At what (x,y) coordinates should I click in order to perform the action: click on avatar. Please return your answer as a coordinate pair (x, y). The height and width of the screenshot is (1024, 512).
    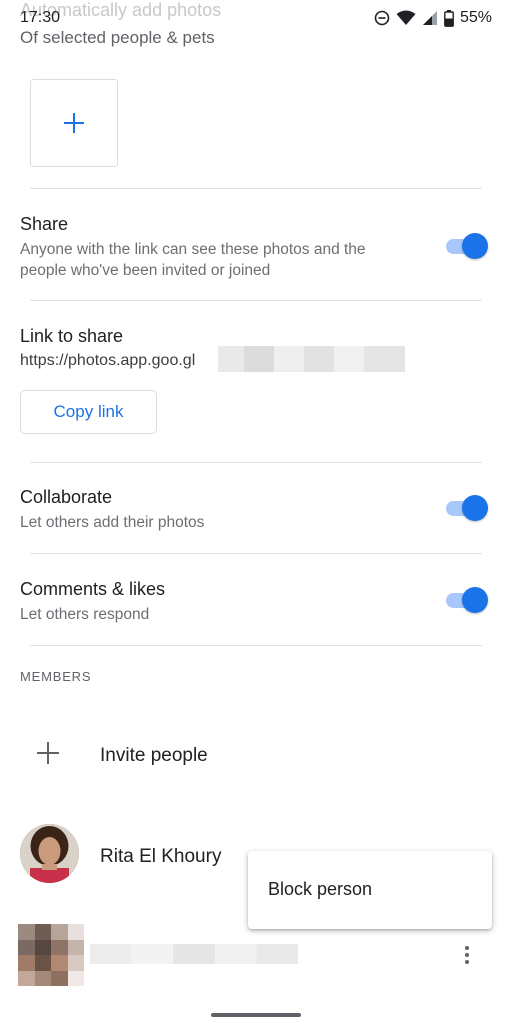
    Looking at the image, I should click on (49, 853).